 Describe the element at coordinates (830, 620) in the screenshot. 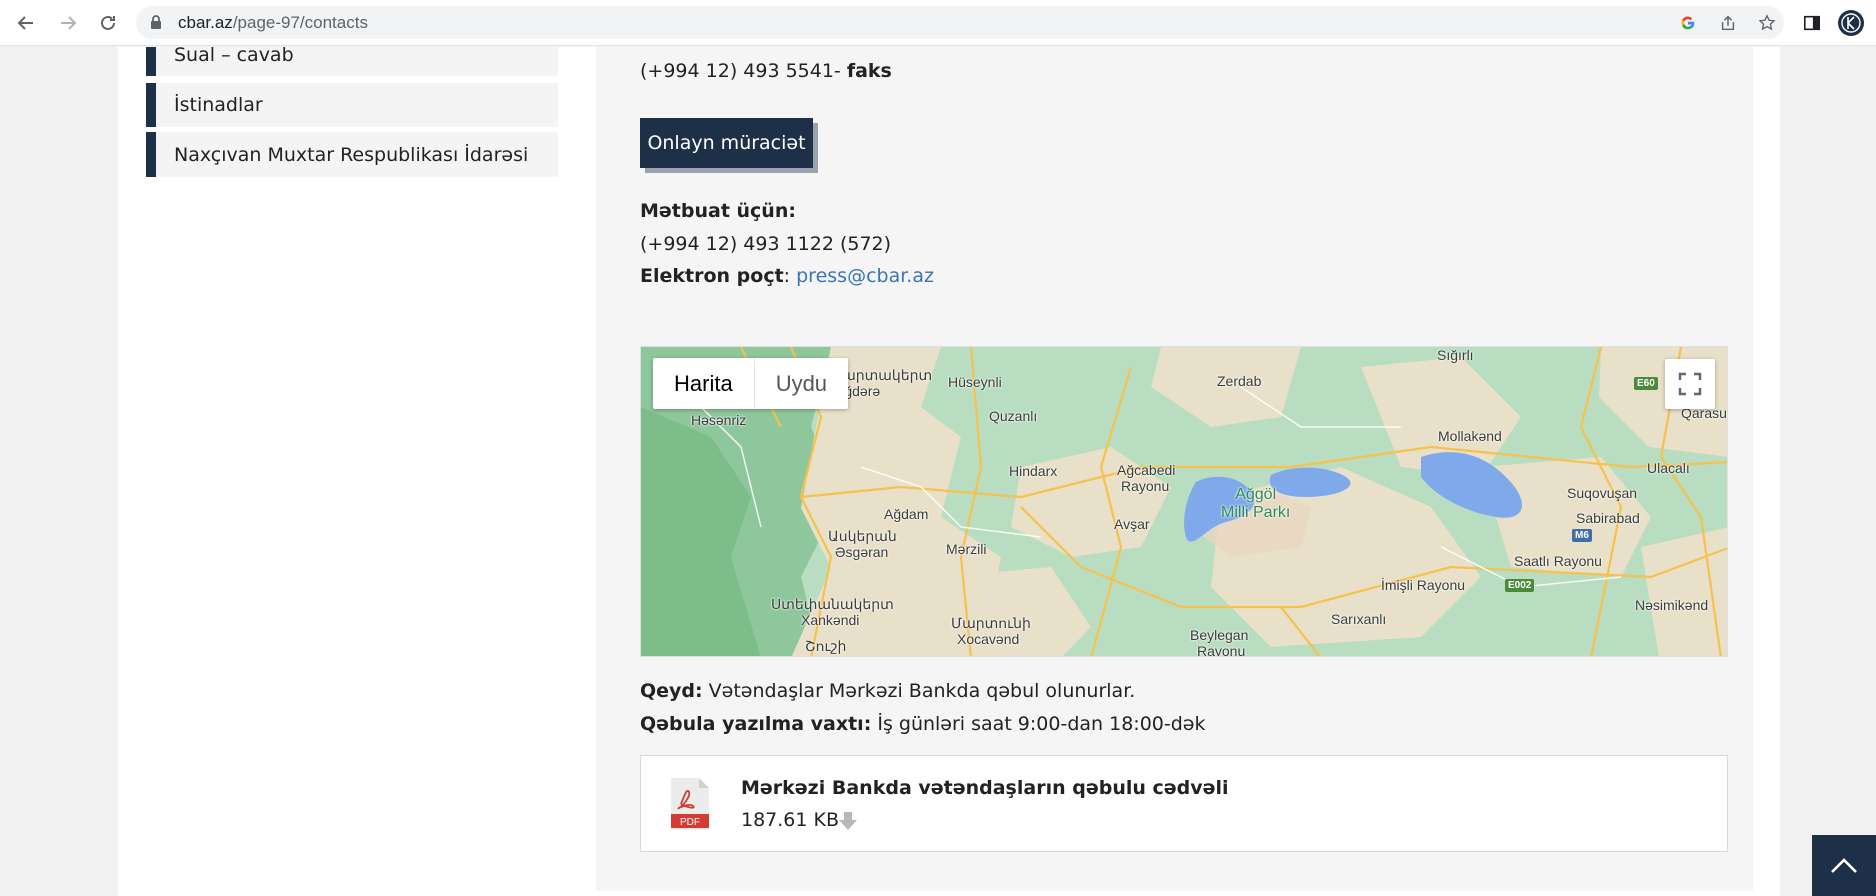

I see `map-label-xankendi: Xankəndi` at that location.